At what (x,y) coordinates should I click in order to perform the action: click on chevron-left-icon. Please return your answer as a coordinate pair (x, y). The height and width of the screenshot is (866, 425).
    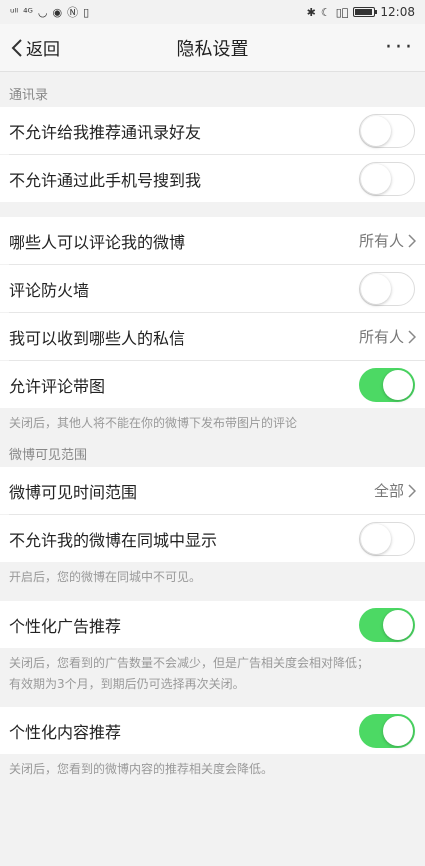
    Looking at the image, I should click on (16, 47).